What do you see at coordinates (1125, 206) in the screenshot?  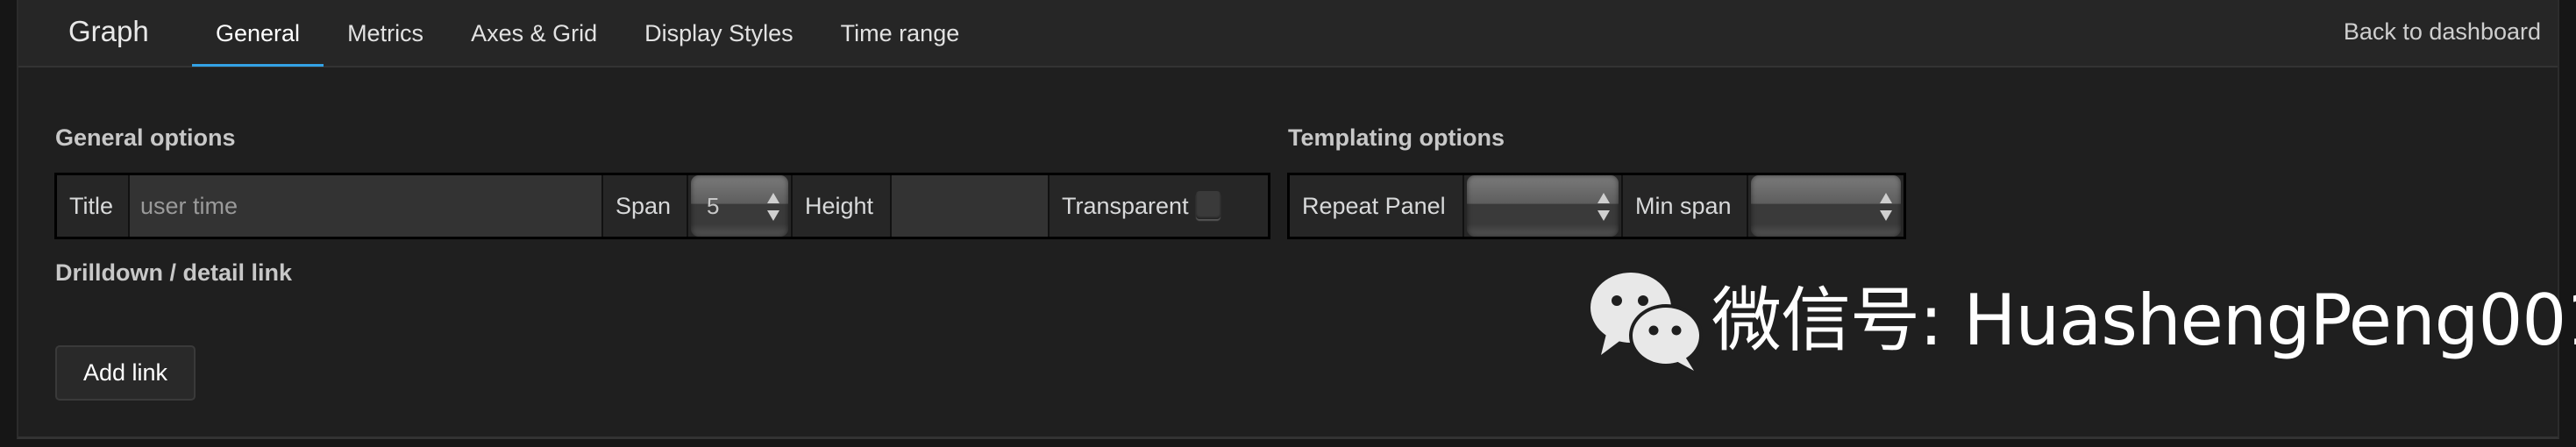 I see `transparent-label: Transparent` at bounding box center [1125, 206].